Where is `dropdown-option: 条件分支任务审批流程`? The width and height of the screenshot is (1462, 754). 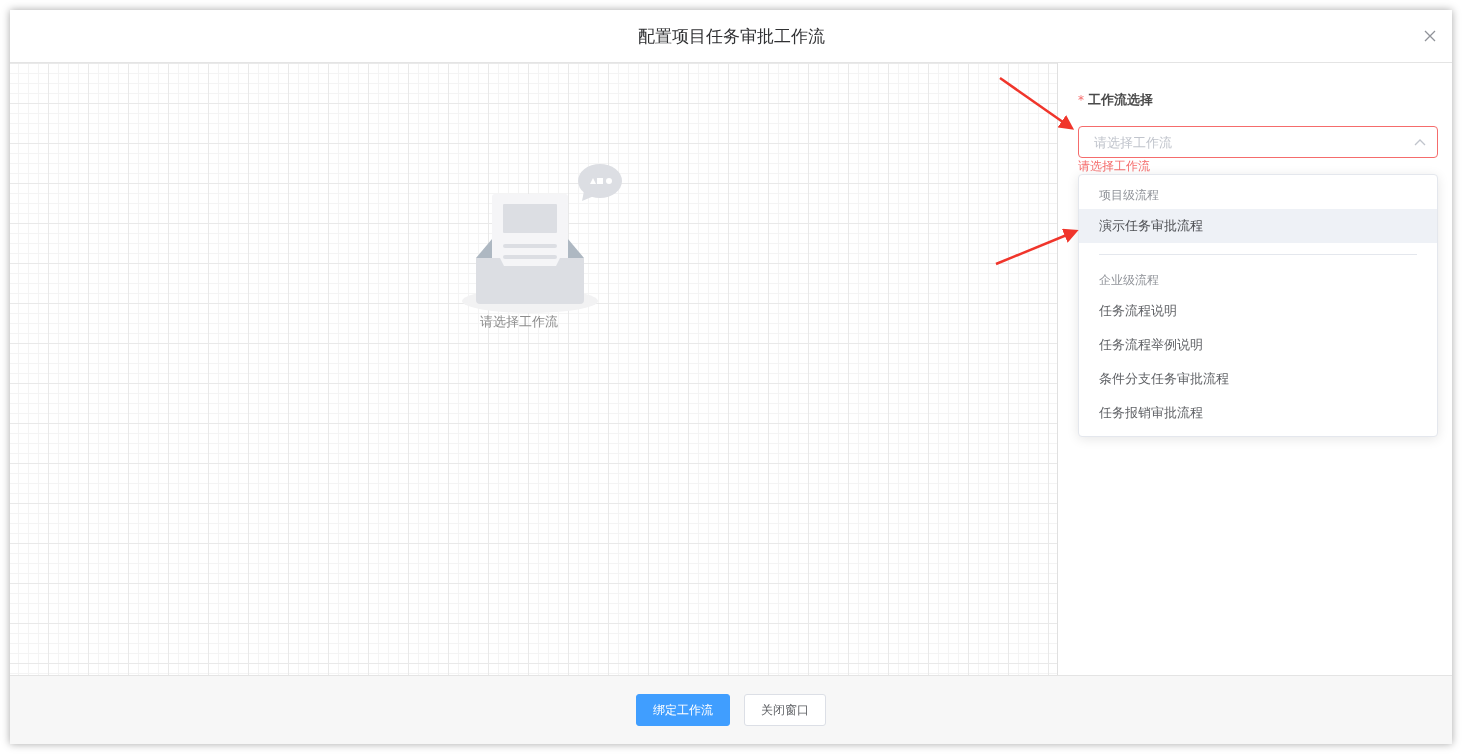 dropdown-option: 条件分支任务审批流程 is located at coordinates (1258, 379).